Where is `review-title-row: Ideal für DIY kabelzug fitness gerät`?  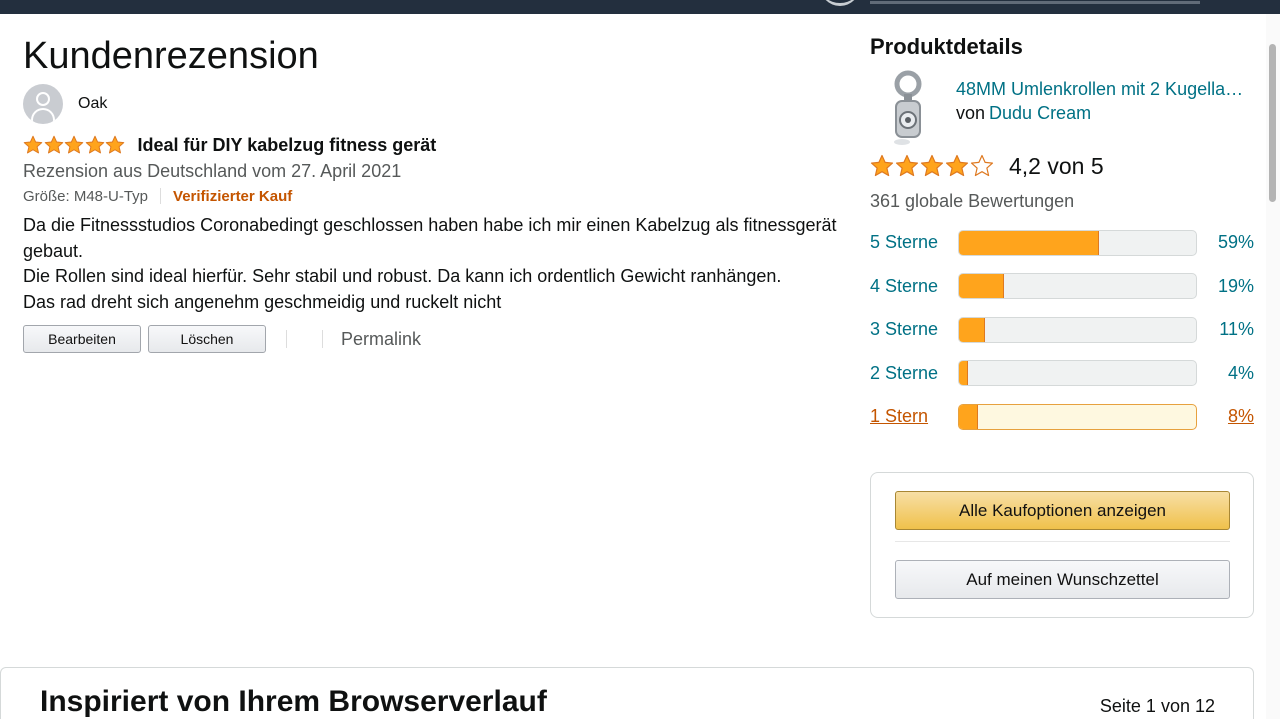
review-title-row: Ideal für DIY kabelzug fitness gerät is located at coordinates (438, 145).